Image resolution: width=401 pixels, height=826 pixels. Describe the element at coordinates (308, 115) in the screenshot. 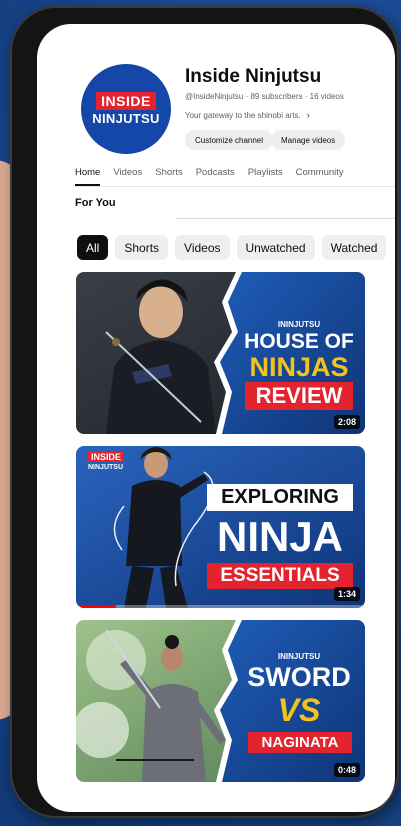

I see `chevron-right-icon: ›` at that location.